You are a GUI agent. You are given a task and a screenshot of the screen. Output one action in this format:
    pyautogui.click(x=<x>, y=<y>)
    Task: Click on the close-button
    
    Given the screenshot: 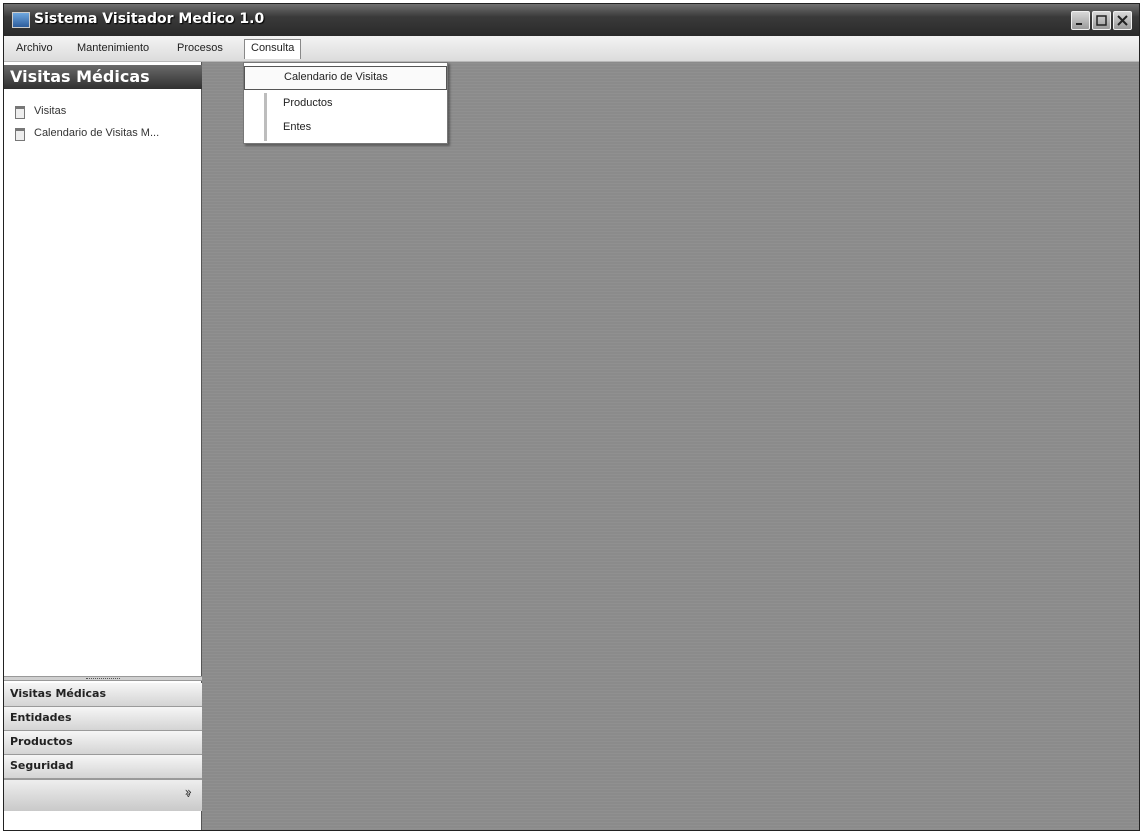 What is the action you would take?
    pyautogui.click(x=1122, y=20)
    